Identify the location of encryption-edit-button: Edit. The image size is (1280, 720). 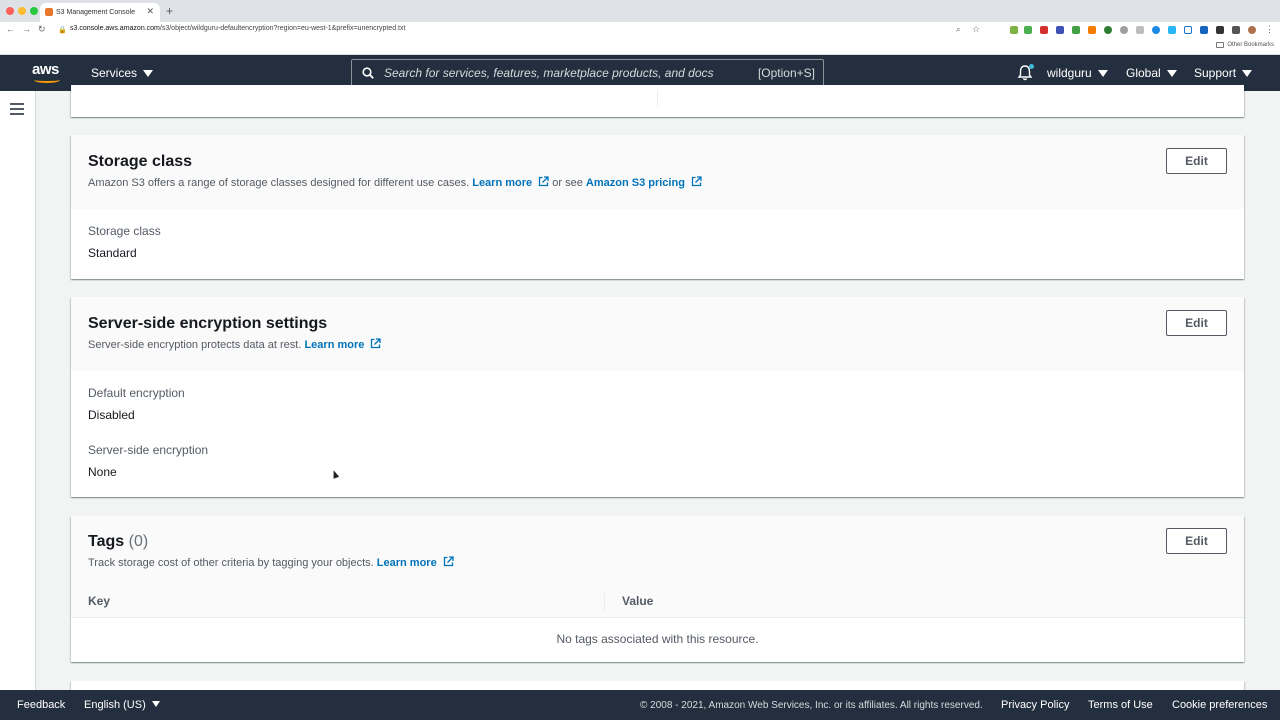
(1196, 323).